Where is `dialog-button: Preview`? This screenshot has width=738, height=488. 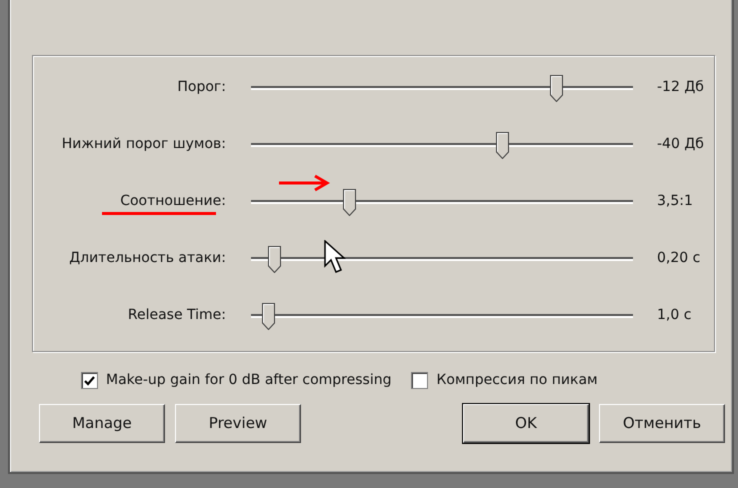 dialog-button: Preview is located at coordinates (238, 423).